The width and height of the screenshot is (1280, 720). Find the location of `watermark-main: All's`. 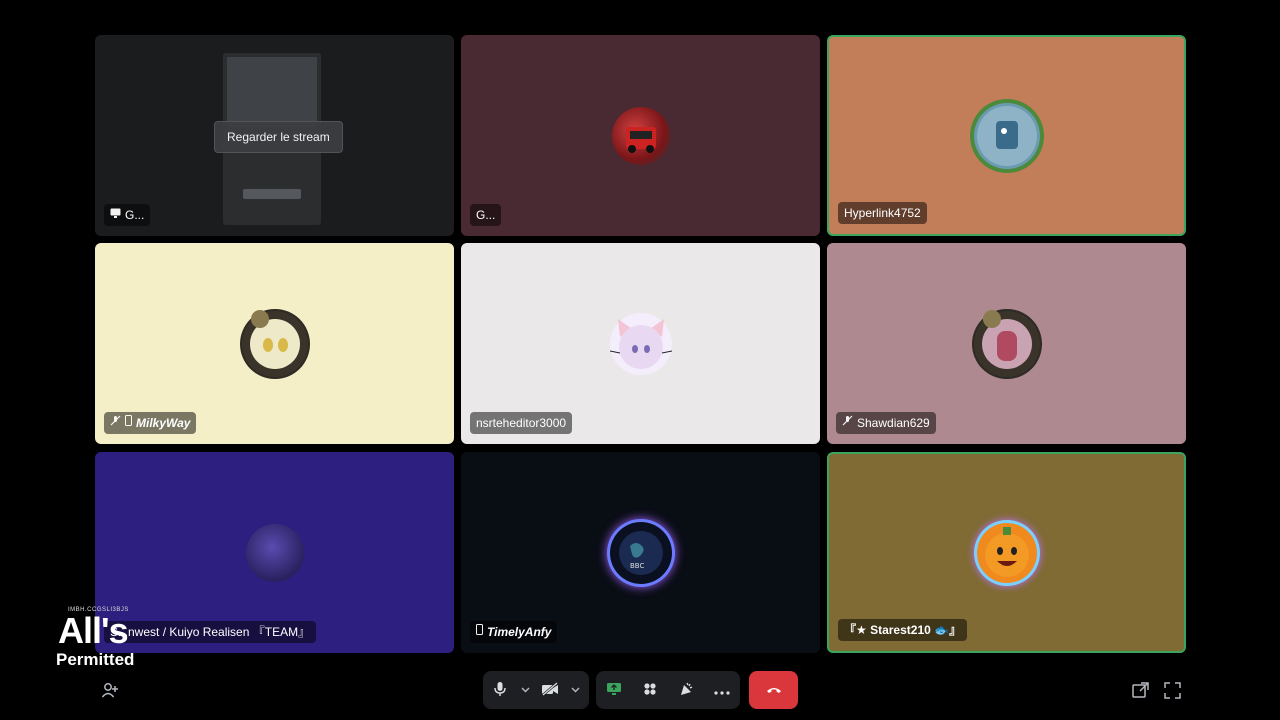

watermark-main: All's is located at coordinates (93, 630).